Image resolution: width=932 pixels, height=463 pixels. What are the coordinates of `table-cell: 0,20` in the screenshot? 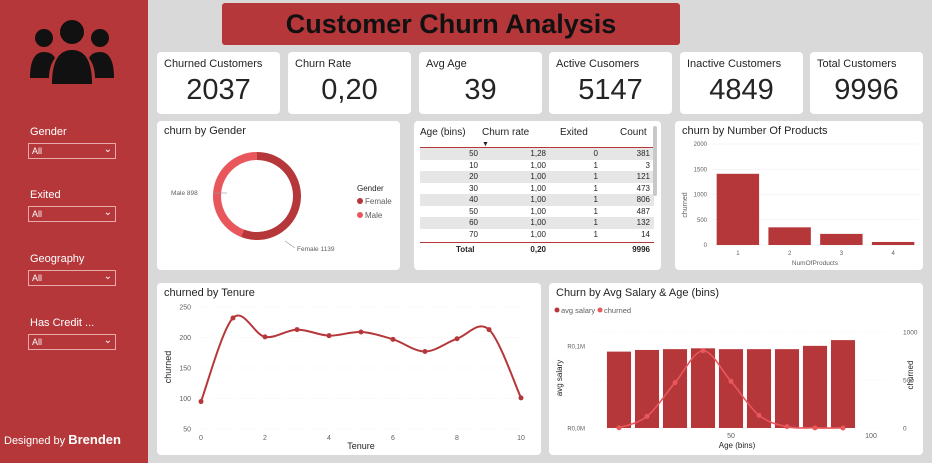 It's located at (538, 249).